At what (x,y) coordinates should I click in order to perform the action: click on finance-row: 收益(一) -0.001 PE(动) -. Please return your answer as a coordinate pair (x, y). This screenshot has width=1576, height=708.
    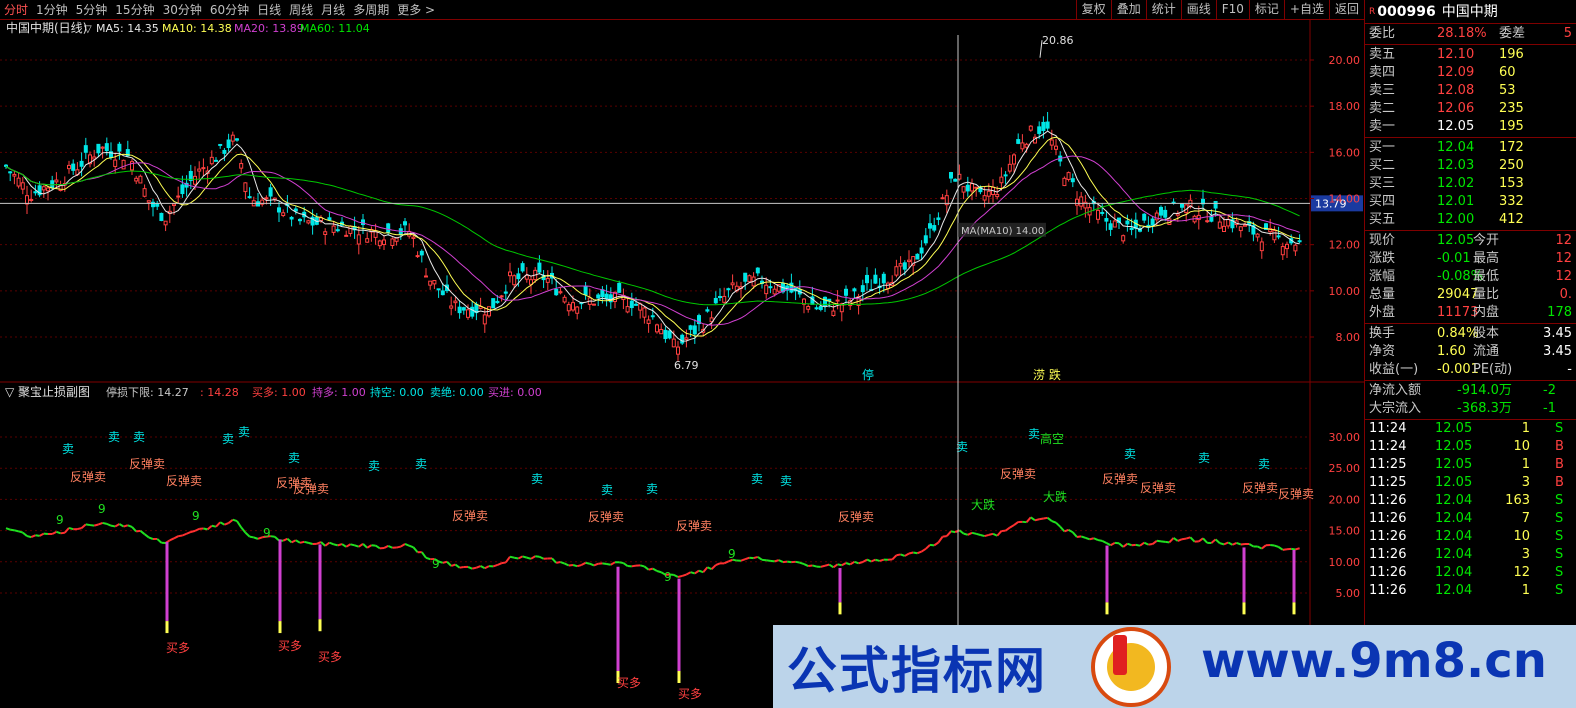
    Looking at the image, I should click on (1470, 369).